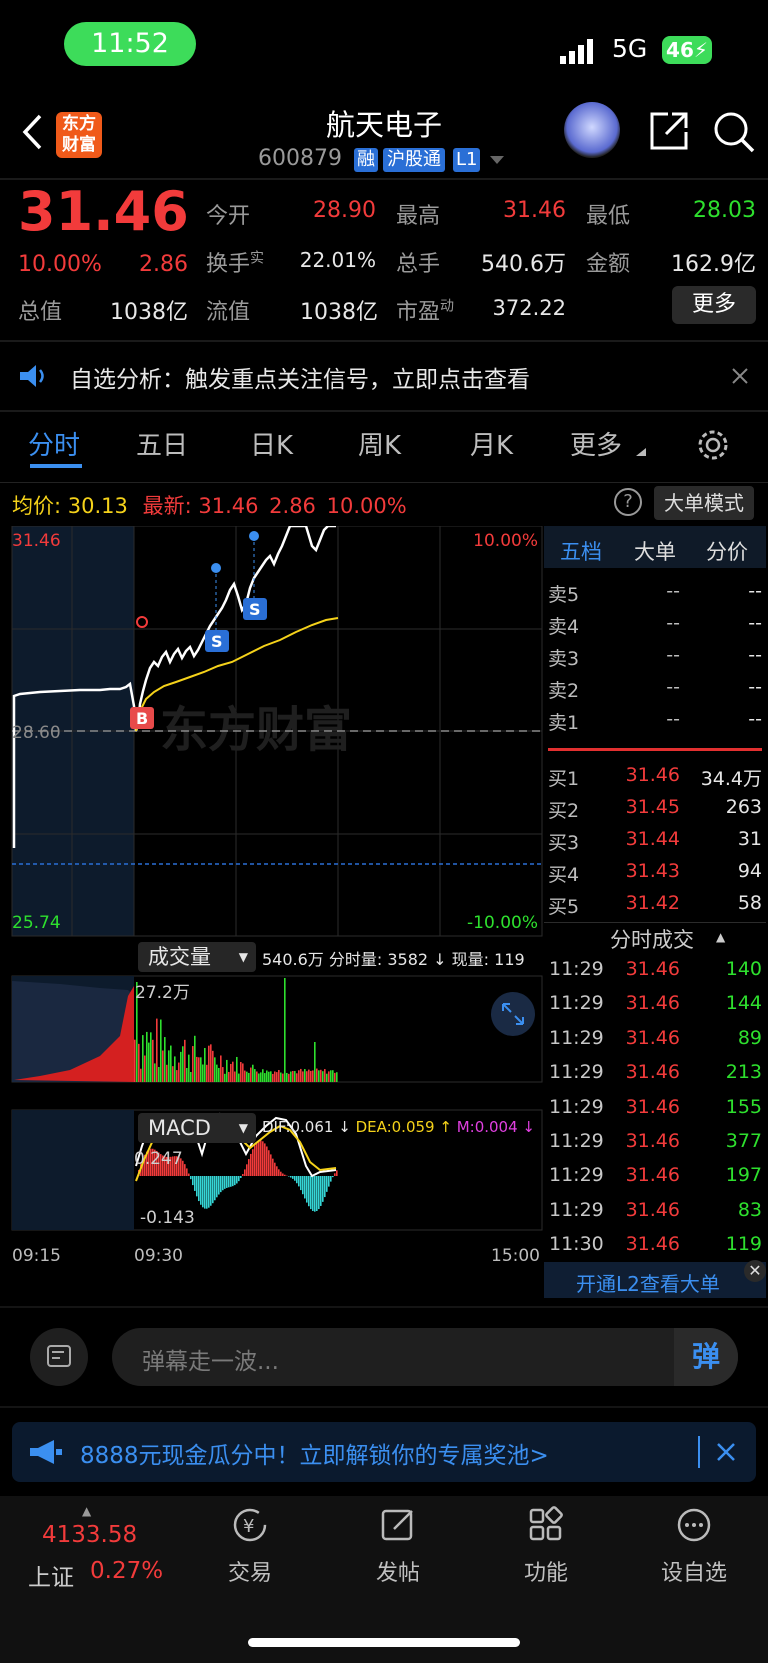  I want to click on float-value: 1038亿, so click(339, 312).